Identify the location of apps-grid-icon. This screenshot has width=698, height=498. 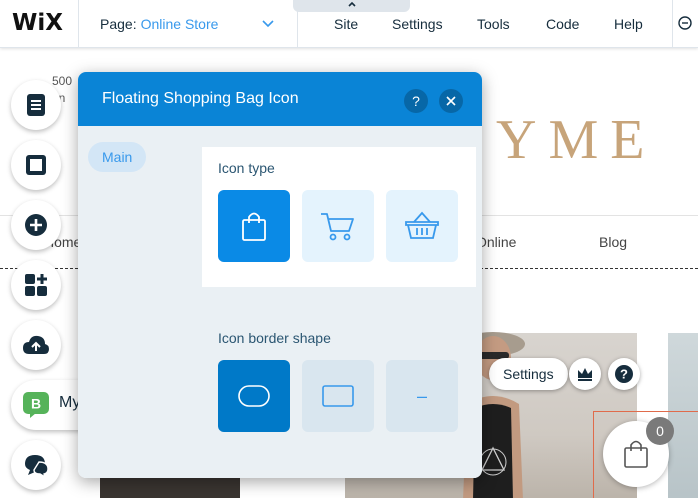
(36, 285).